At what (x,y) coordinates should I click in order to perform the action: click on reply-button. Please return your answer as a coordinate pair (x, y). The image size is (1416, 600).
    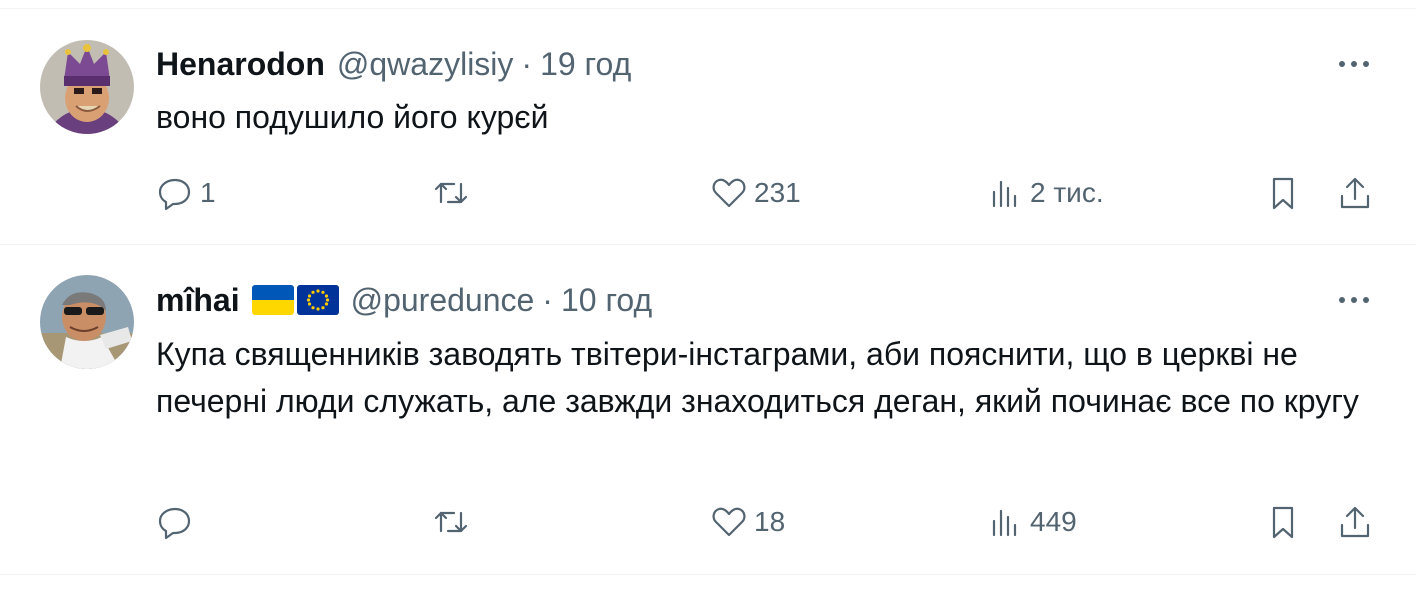
    Looking at the image, I should click on (178, 522).